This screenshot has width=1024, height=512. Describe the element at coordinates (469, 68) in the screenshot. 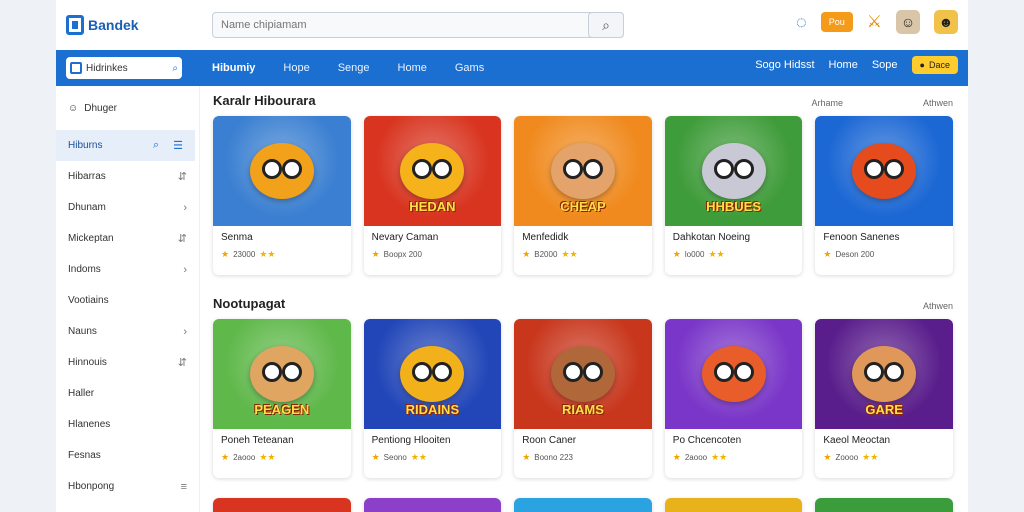

I see `nav-item: Gams` at that location.